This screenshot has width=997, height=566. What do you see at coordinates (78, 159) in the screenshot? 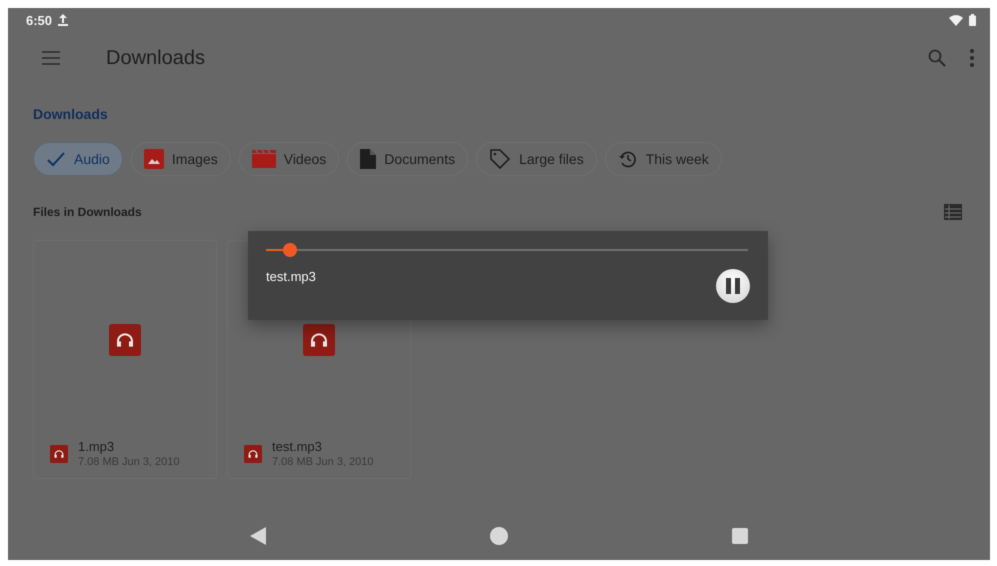
I see `filter-chip: Audio` at bounding box center [78, 159].